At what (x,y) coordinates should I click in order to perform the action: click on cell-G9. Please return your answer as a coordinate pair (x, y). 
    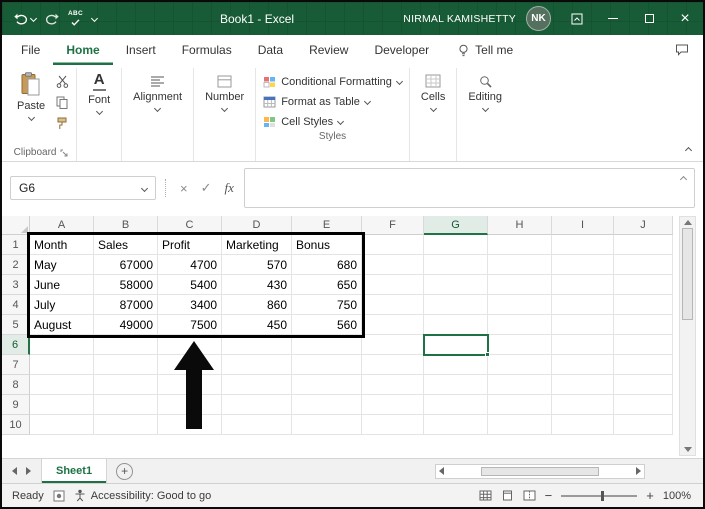
    Looking at the image, I should click on (456, 405).